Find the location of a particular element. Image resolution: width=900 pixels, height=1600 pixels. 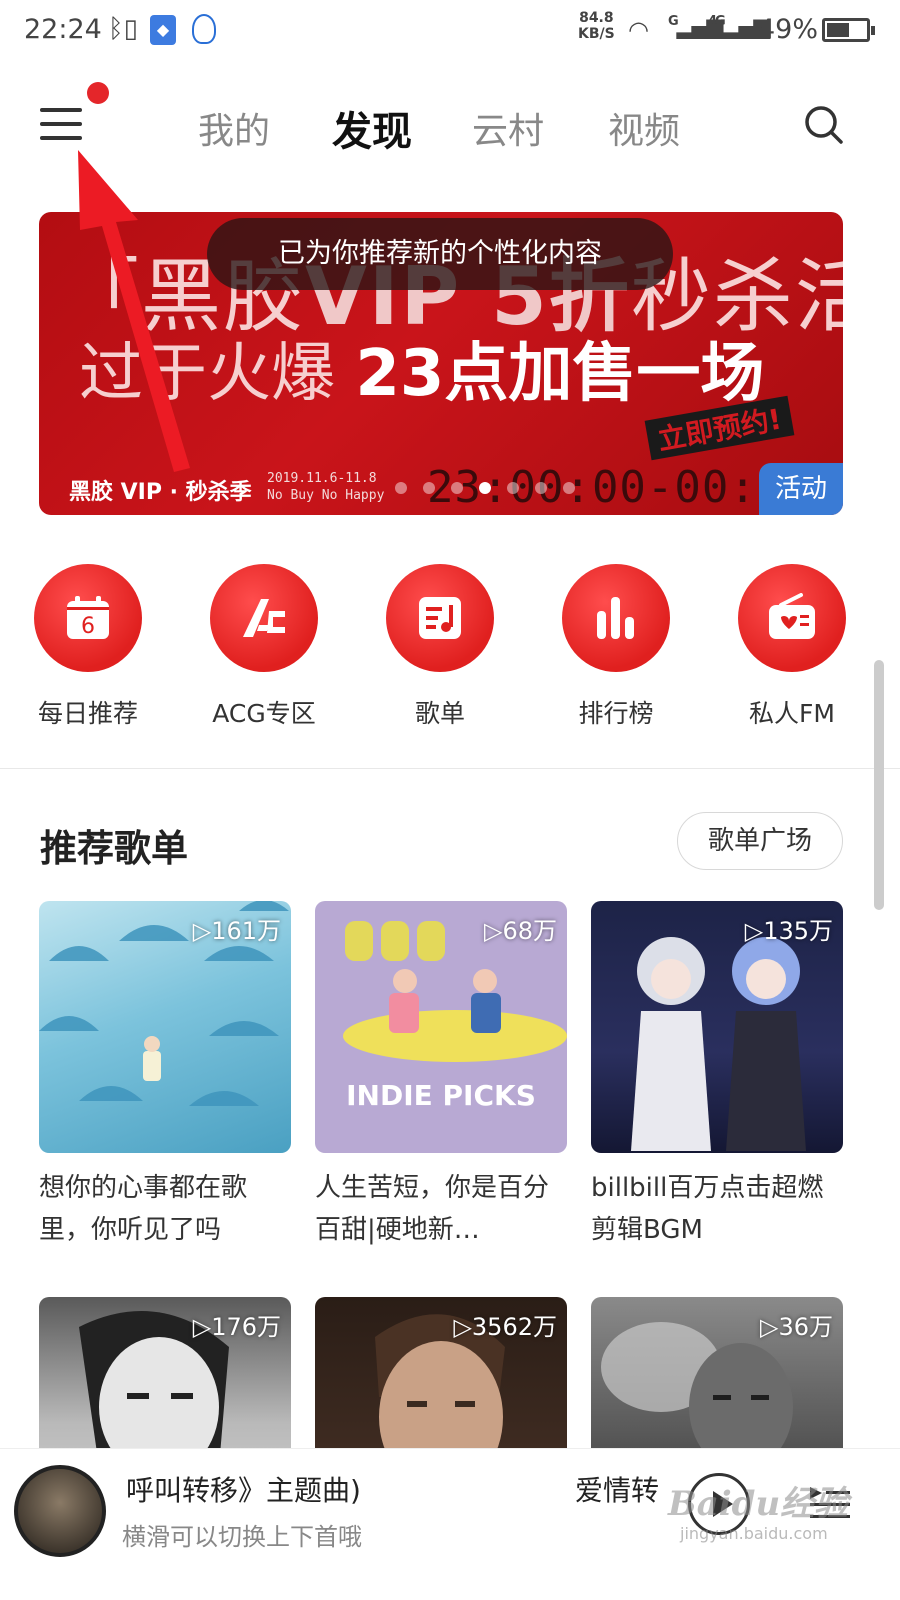

playlist-cover: INDIE PICKS ▷68万 is located at coordinates (441, 1027).